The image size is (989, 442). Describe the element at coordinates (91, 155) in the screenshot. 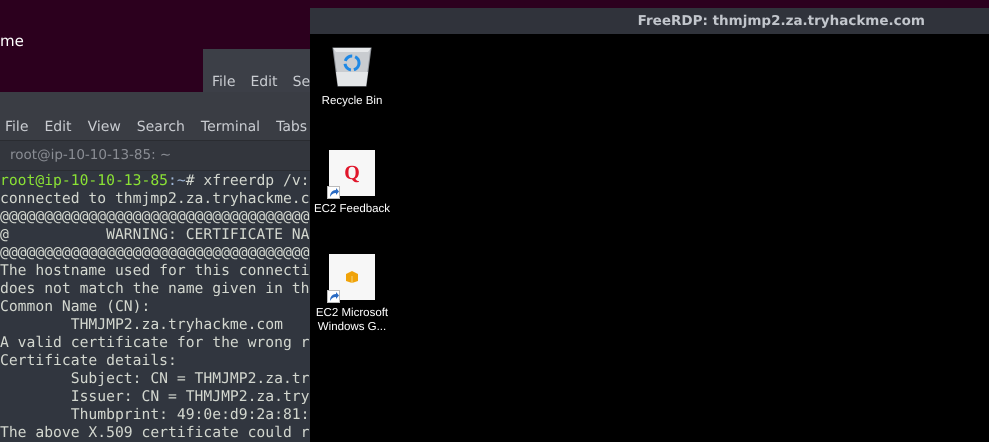

I see `tab-title: root@ip-10-10-13-85: ~` at that location.